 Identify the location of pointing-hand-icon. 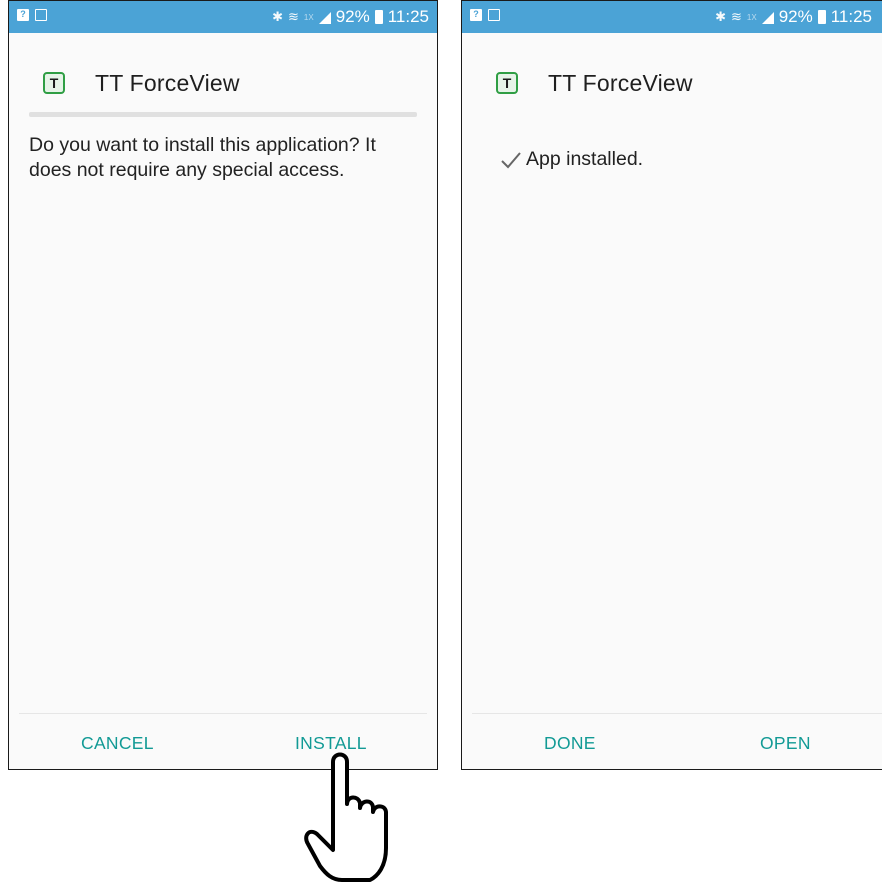
(346, 817).